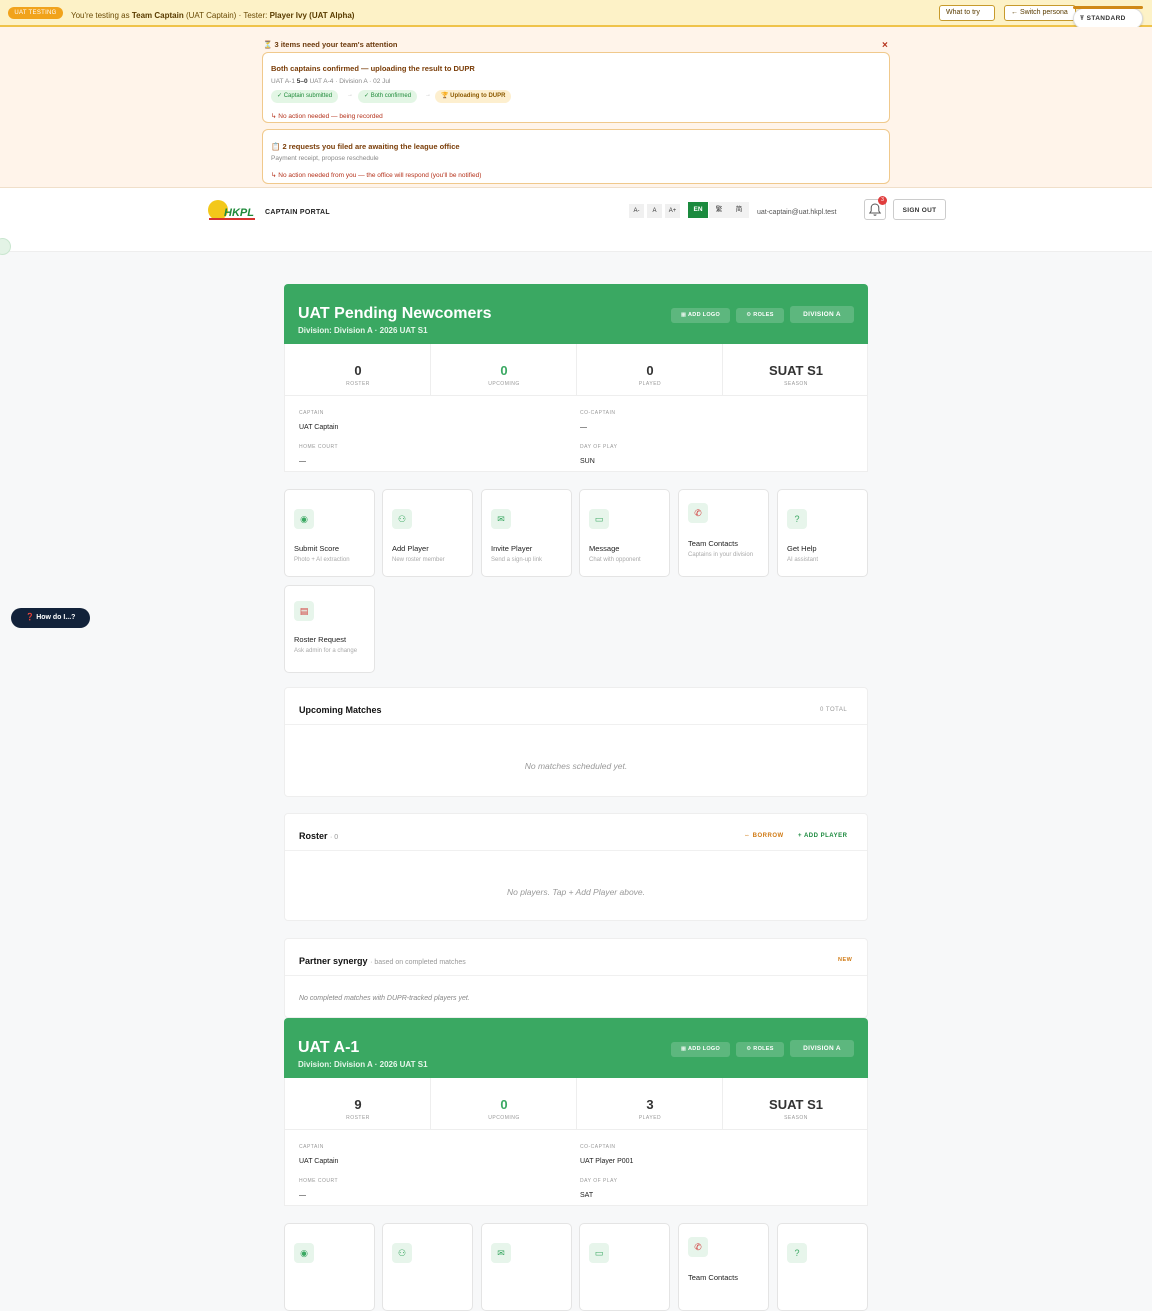  What do you see at coordinates (277, 146) in the screenshot?
I see `clipboard-icon: 📋` at bounding box center [277, 146].